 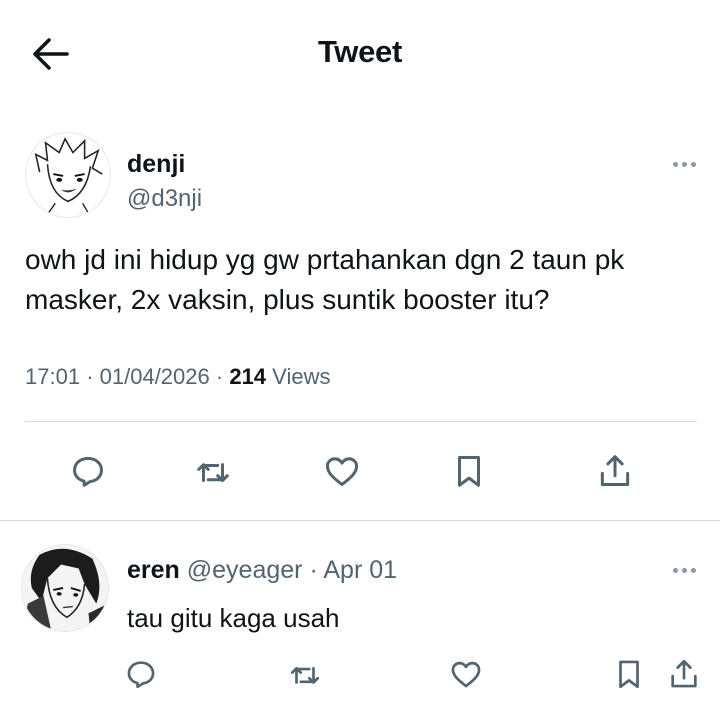 I want to click on reply-share-button, so click(x=684, y=674).